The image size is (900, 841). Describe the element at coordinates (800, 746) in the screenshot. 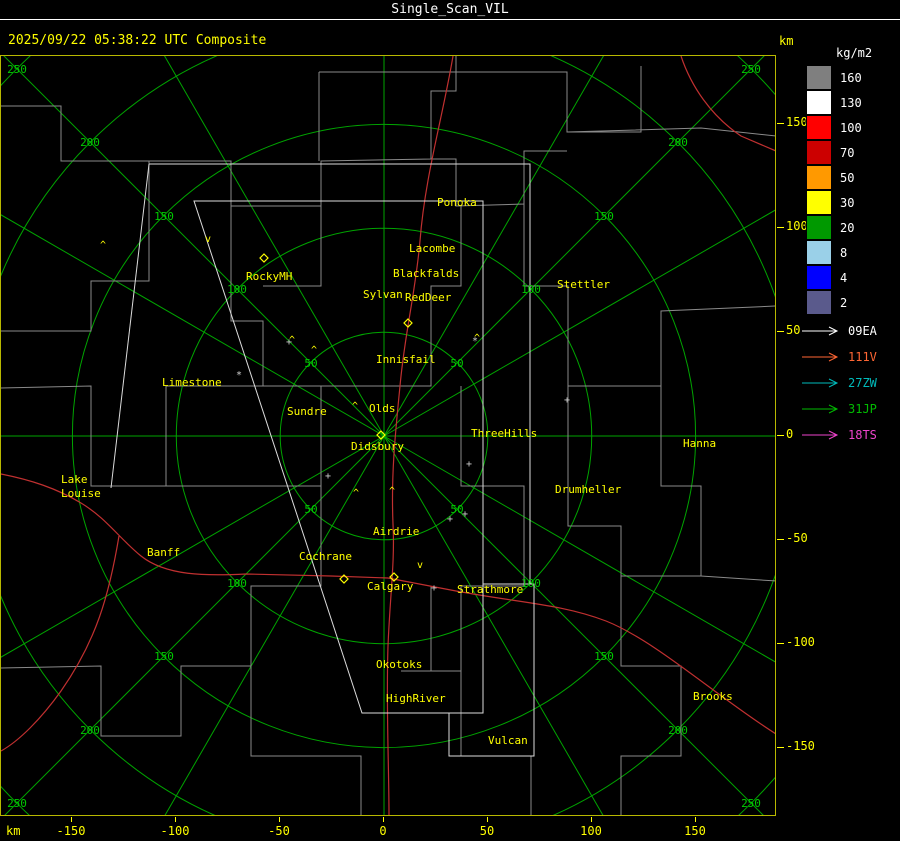

I see `y-tick-label: -150` at that location.